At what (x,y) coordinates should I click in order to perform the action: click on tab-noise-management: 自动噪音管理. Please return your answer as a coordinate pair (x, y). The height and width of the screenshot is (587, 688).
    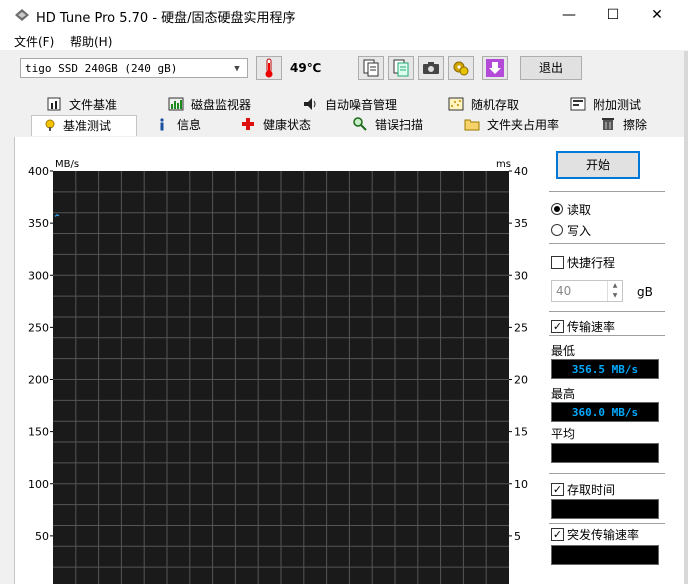
    Looking at the image, I should click on (349, 105).